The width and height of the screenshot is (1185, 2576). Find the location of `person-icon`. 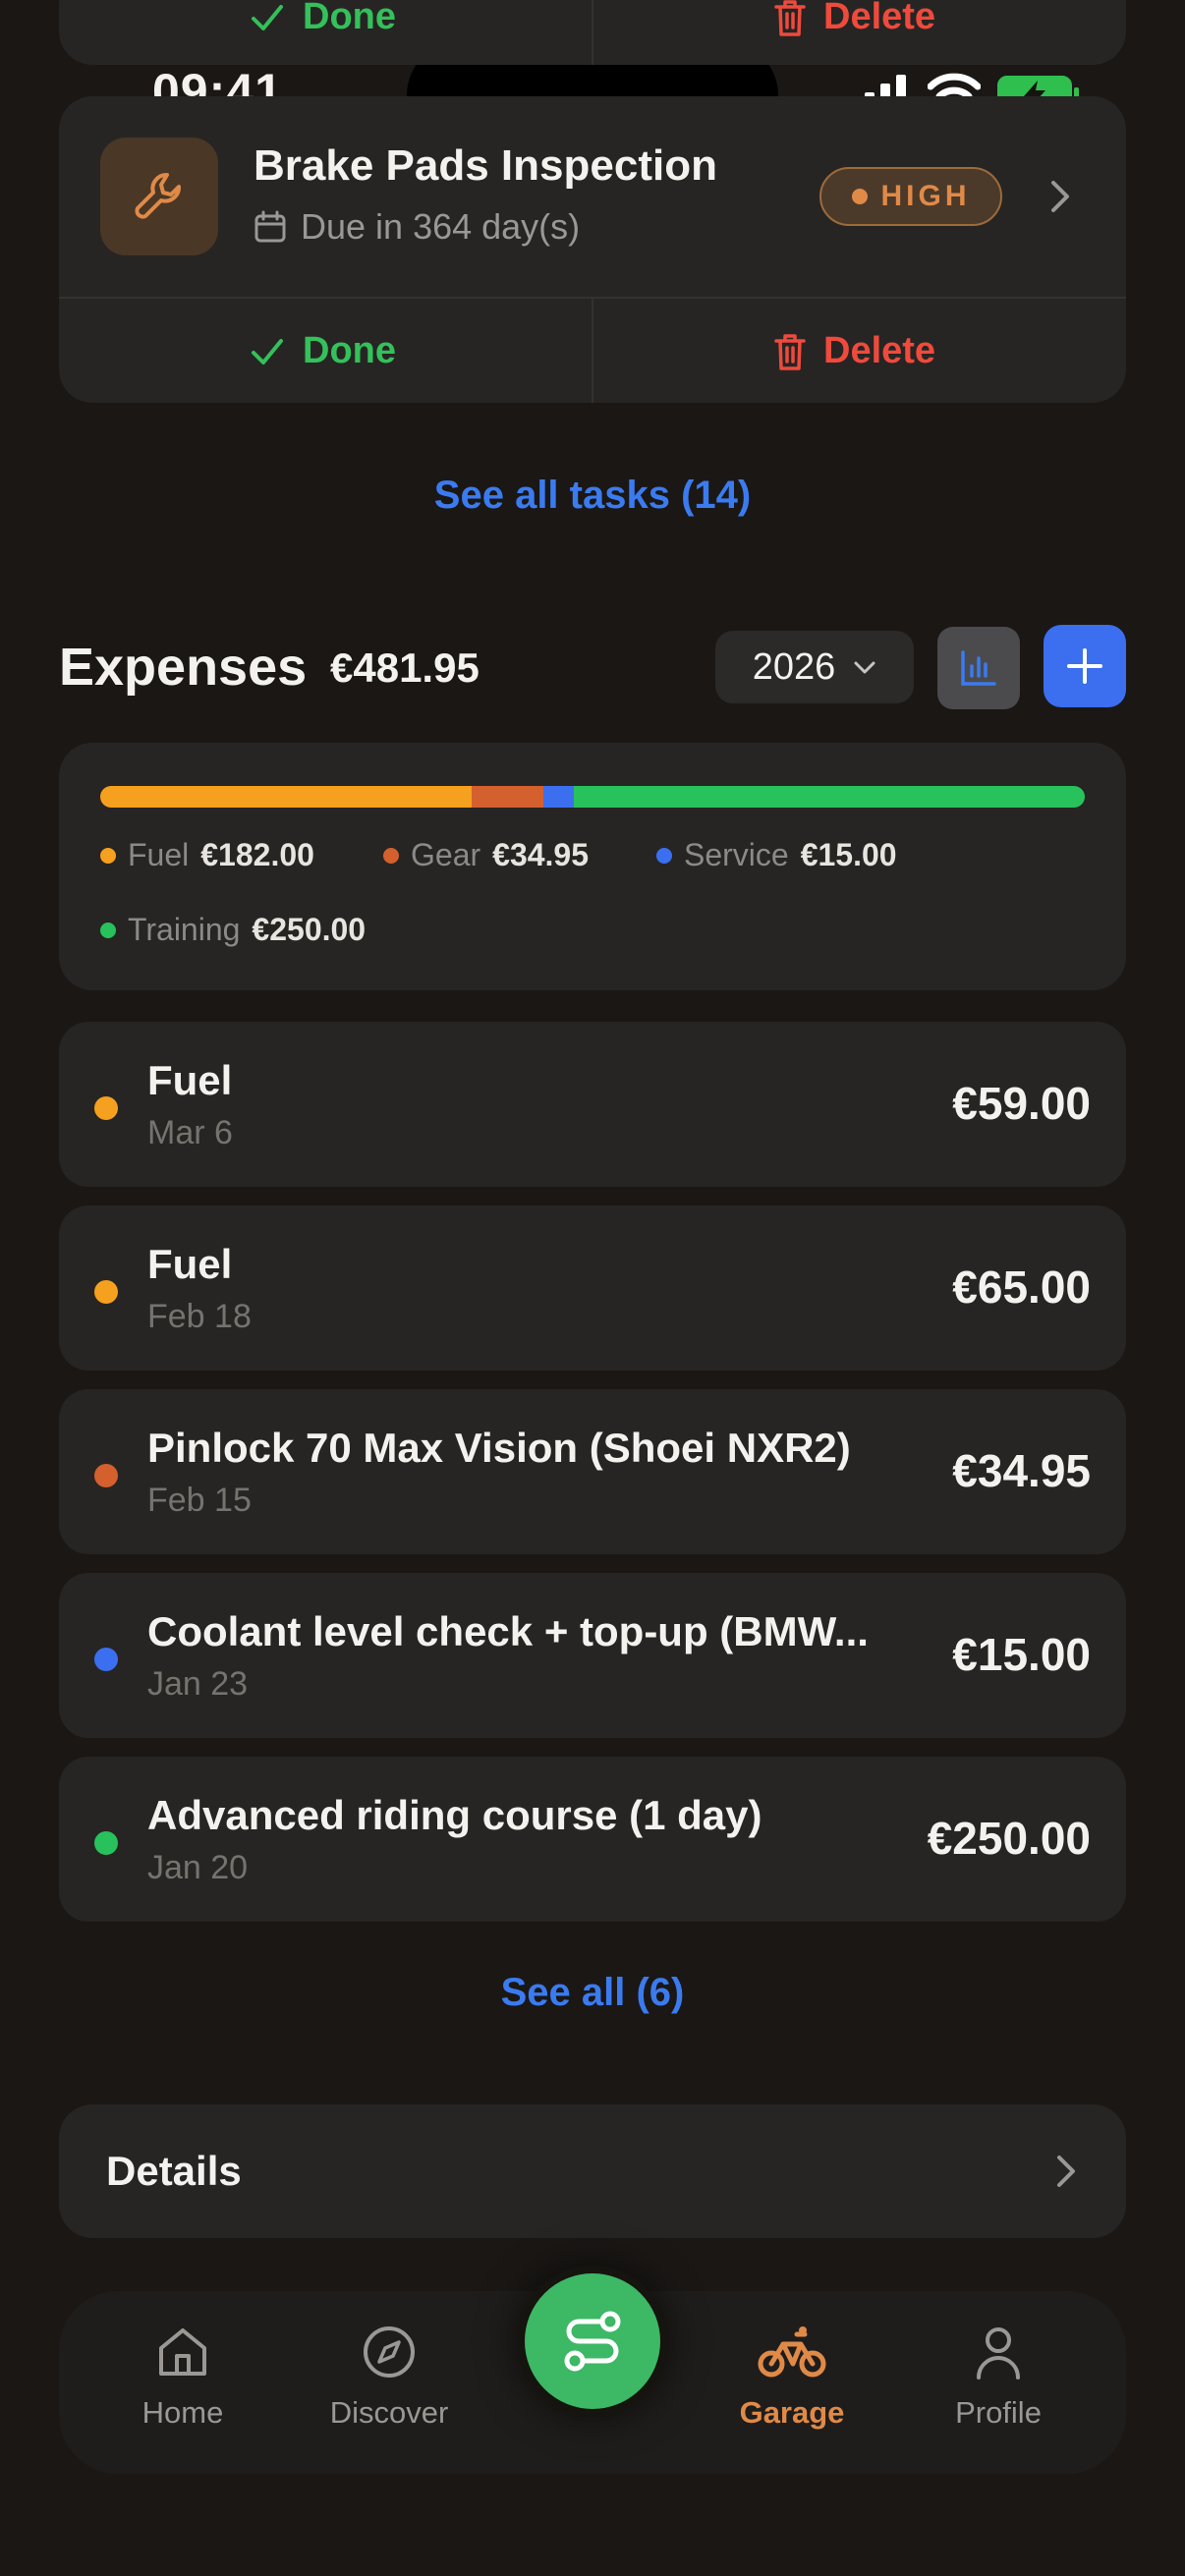

person-icon is located at coordinates (999, 2353).